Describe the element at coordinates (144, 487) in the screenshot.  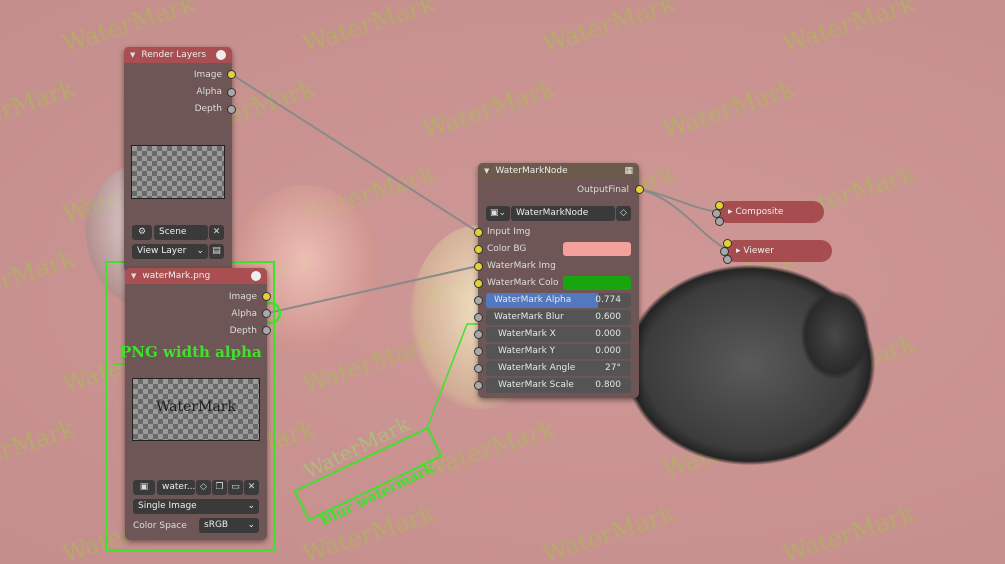
I see `image-browse-icon: ▣` at that location.